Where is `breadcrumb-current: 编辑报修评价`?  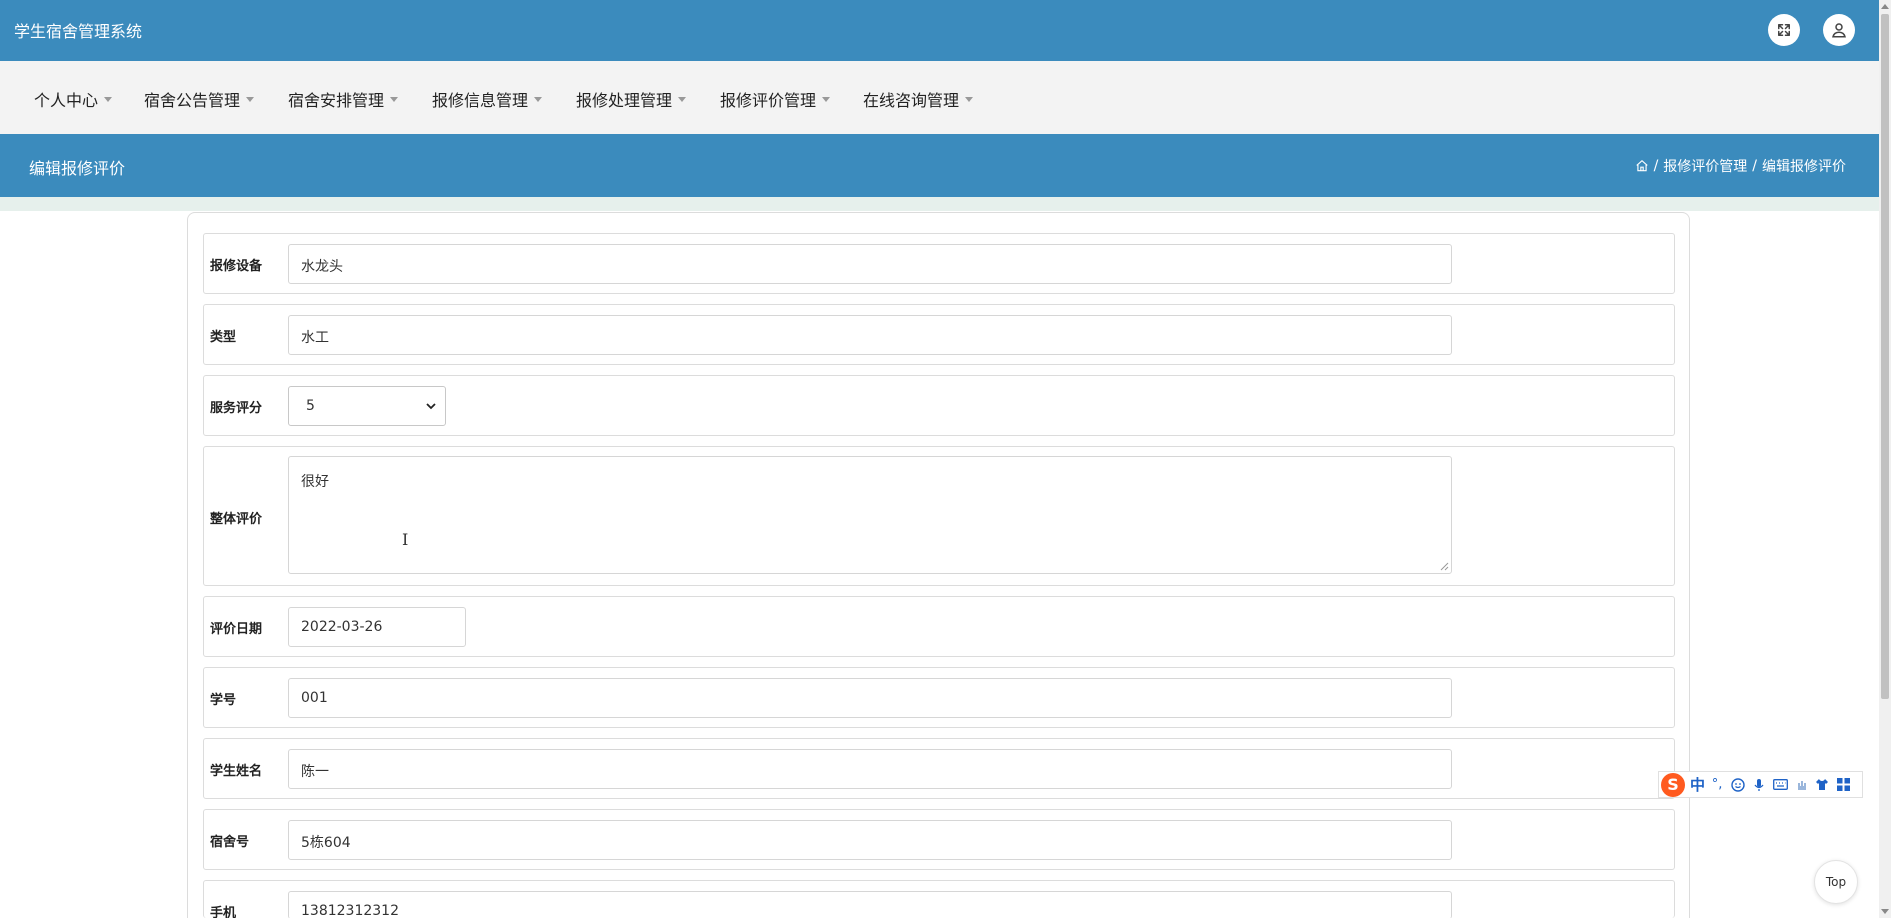 breadcrumb-current: 编辑报修评价 is located at coordinates (1804, 167).